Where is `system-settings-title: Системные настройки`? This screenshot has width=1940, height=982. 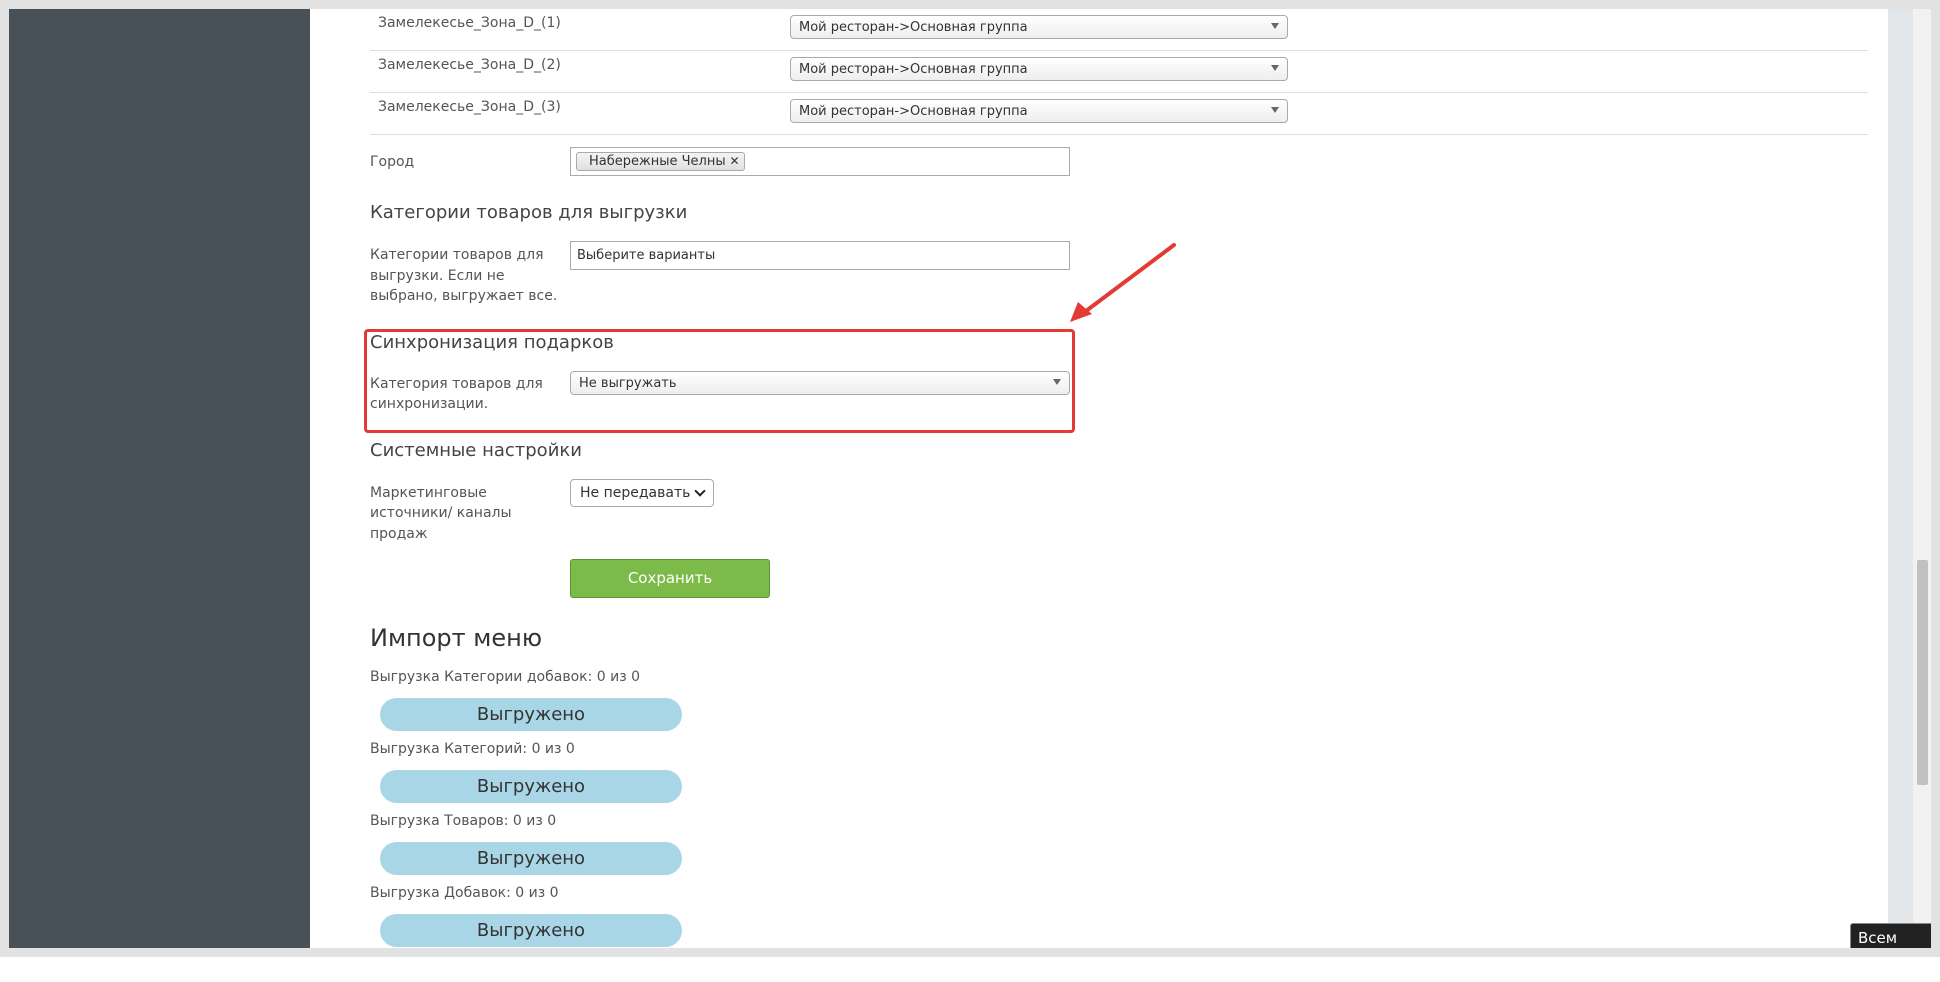
system-settings-title: Системные настройки is located at coordinates (476, 450).